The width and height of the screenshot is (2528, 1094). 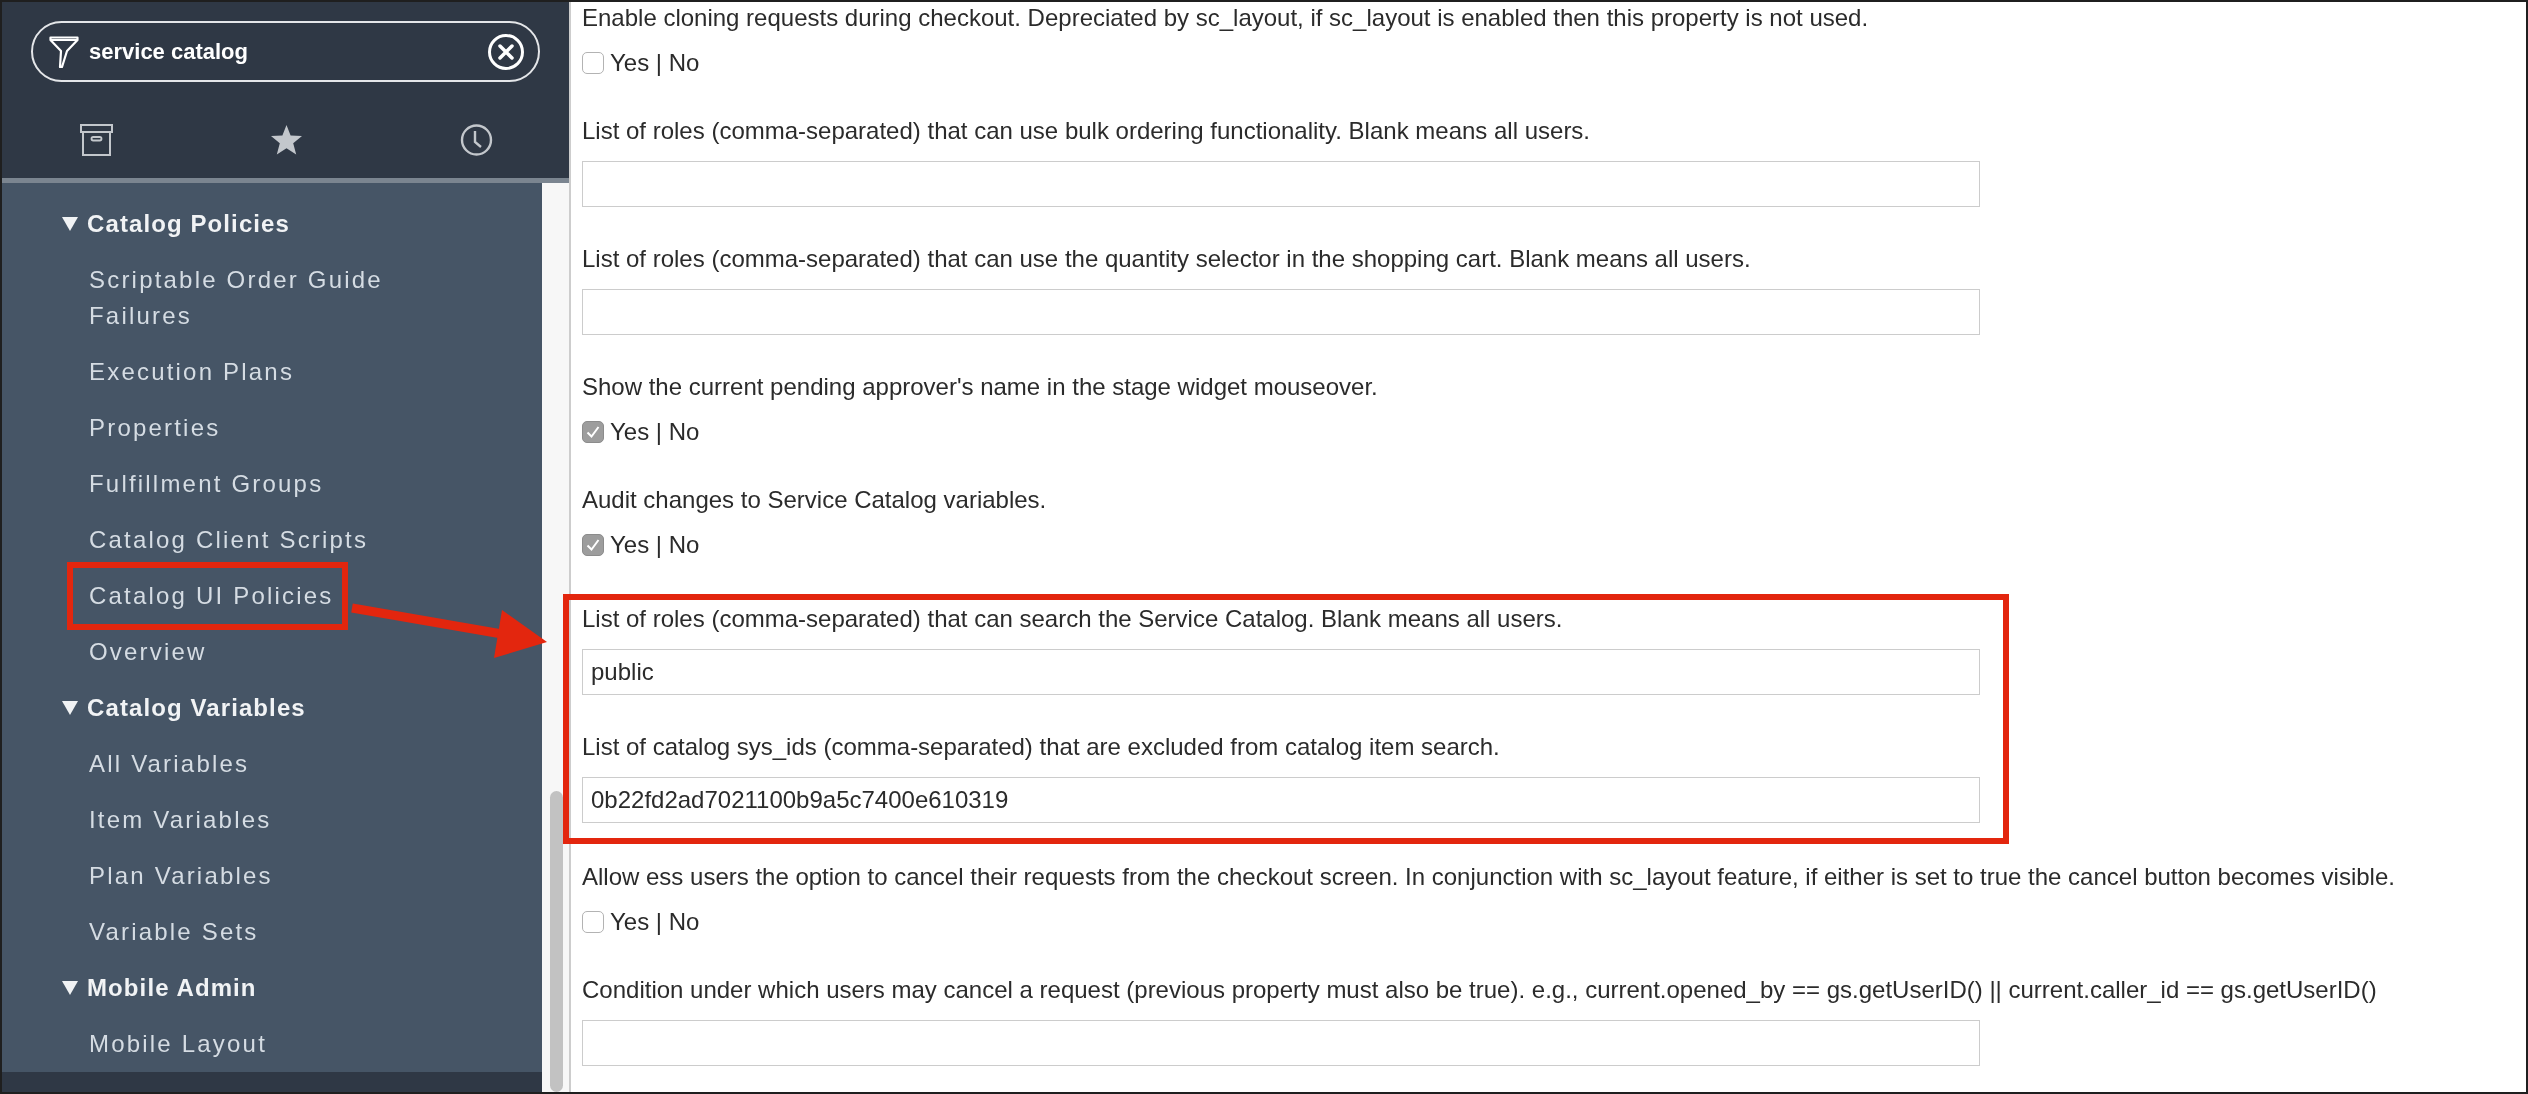 What do you see at coordinates (1225, 18) in the screenshot?
I see `property-label: Enable cloning requests during checkout. Depreciated by sc_layout, if sc_layout is enabled then this property is not used.` at bounding box center [1225, 18].